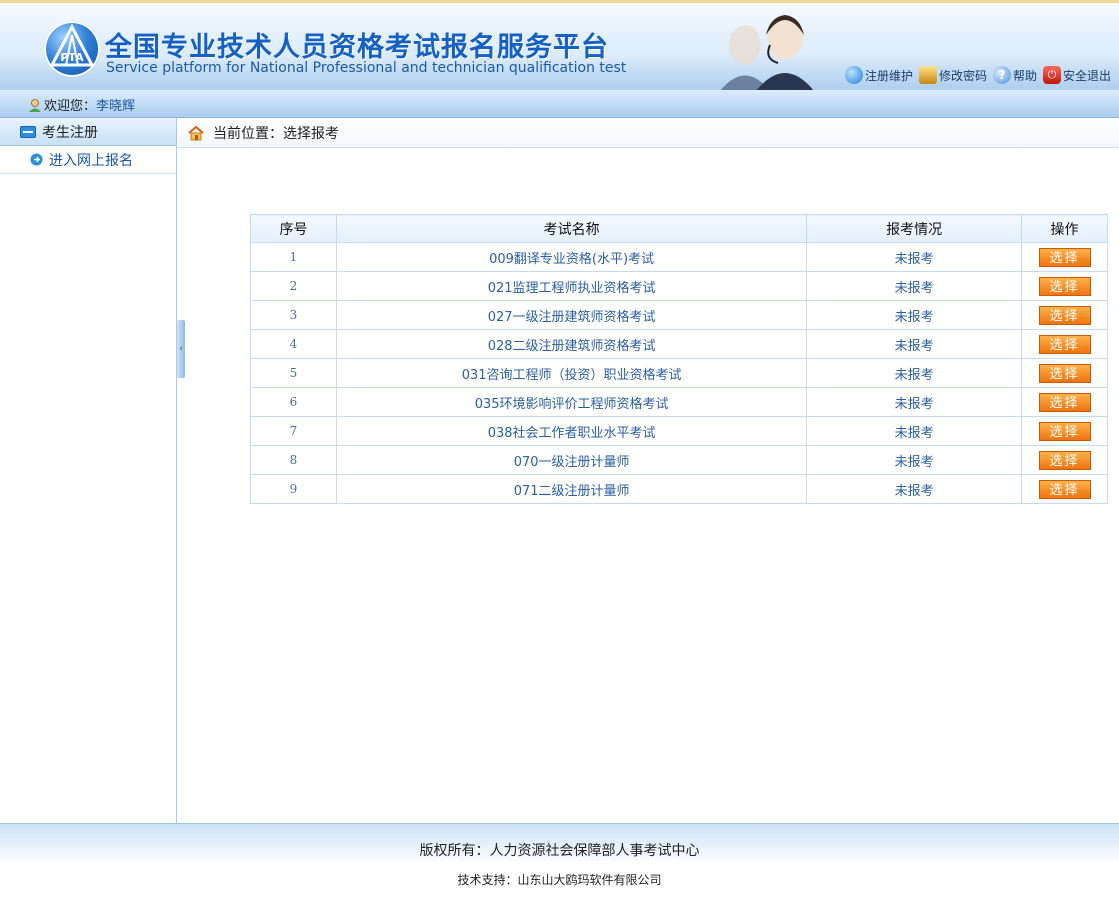  I want to click on user-name: 李晓辉, so click(116, 106).